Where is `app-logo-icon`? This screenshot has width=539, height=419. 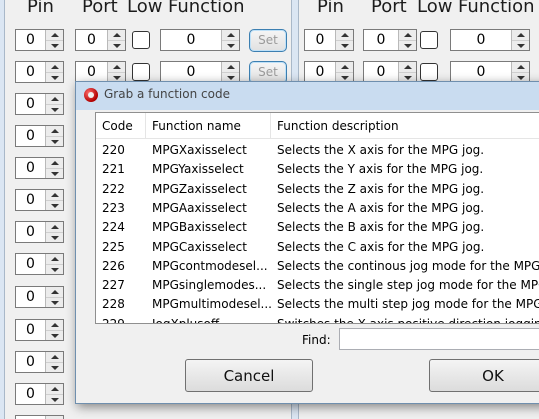
app-logo-icon is located at coordinates (91, 95).